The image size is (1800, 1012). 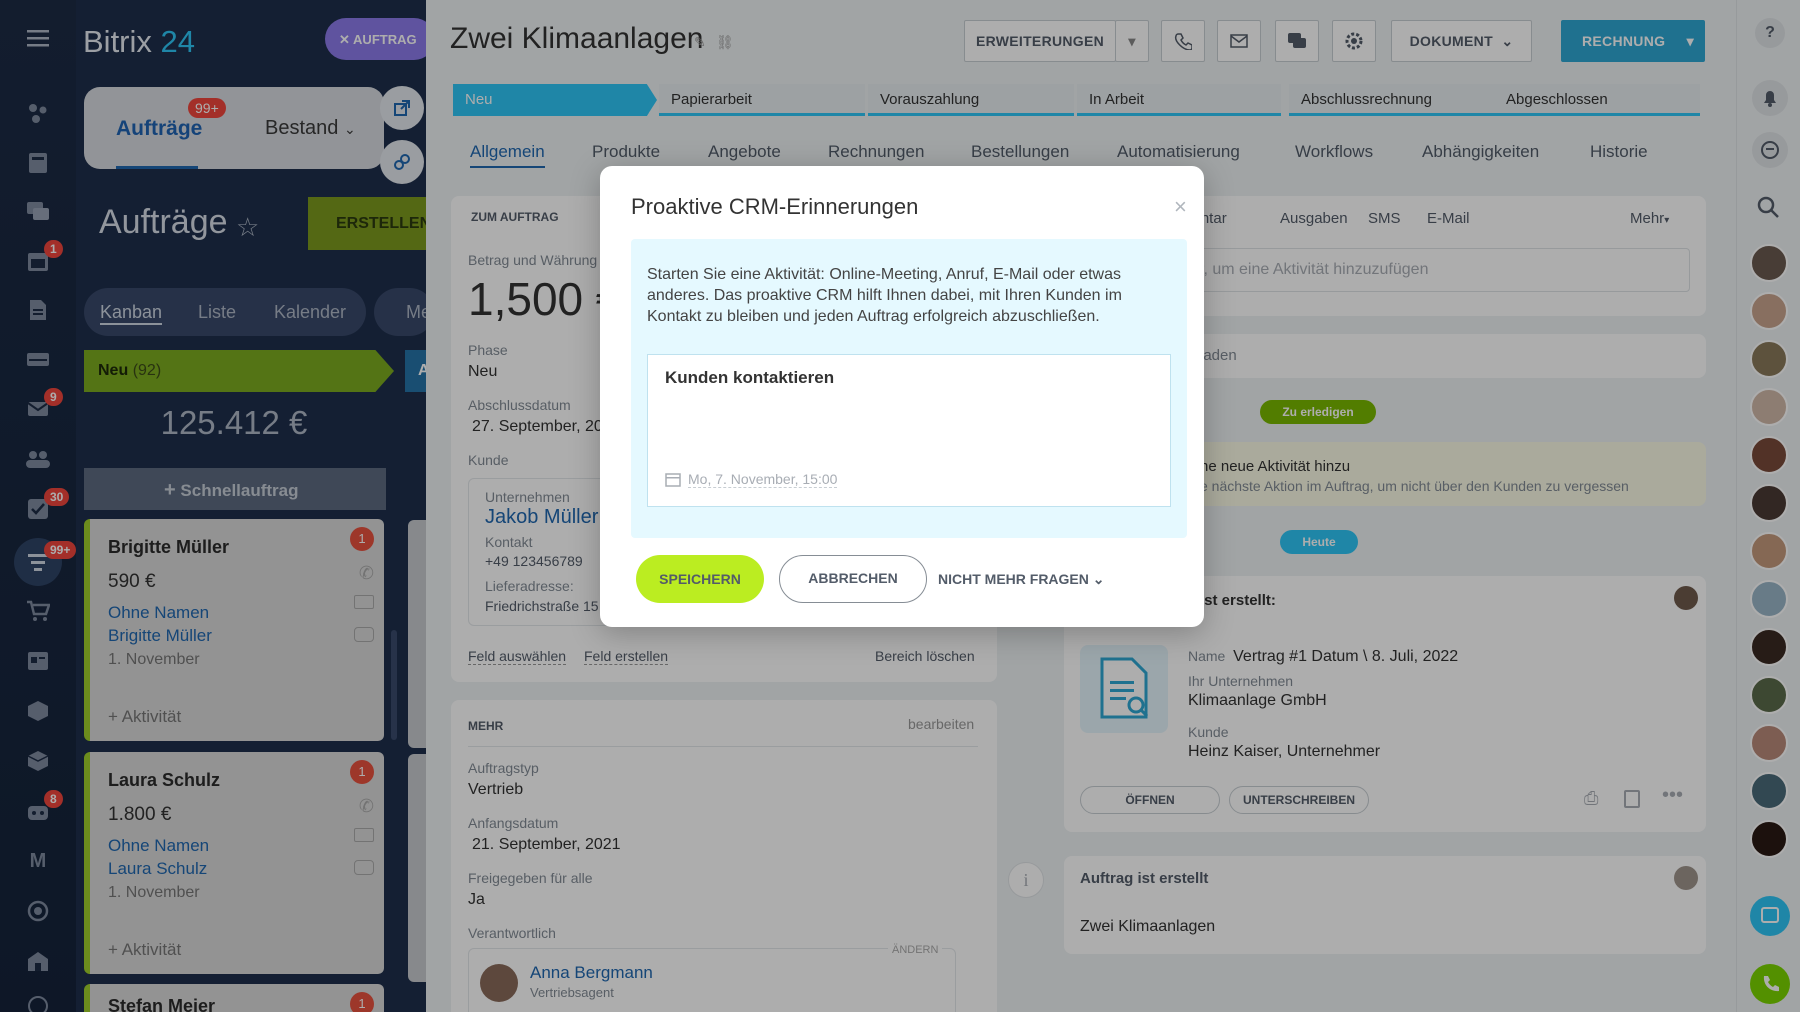 What do you see at coordinates (853, 579) in the screenshot?
I see `cancel-button: ABBRECHEN` at bounding box center [853, 579].